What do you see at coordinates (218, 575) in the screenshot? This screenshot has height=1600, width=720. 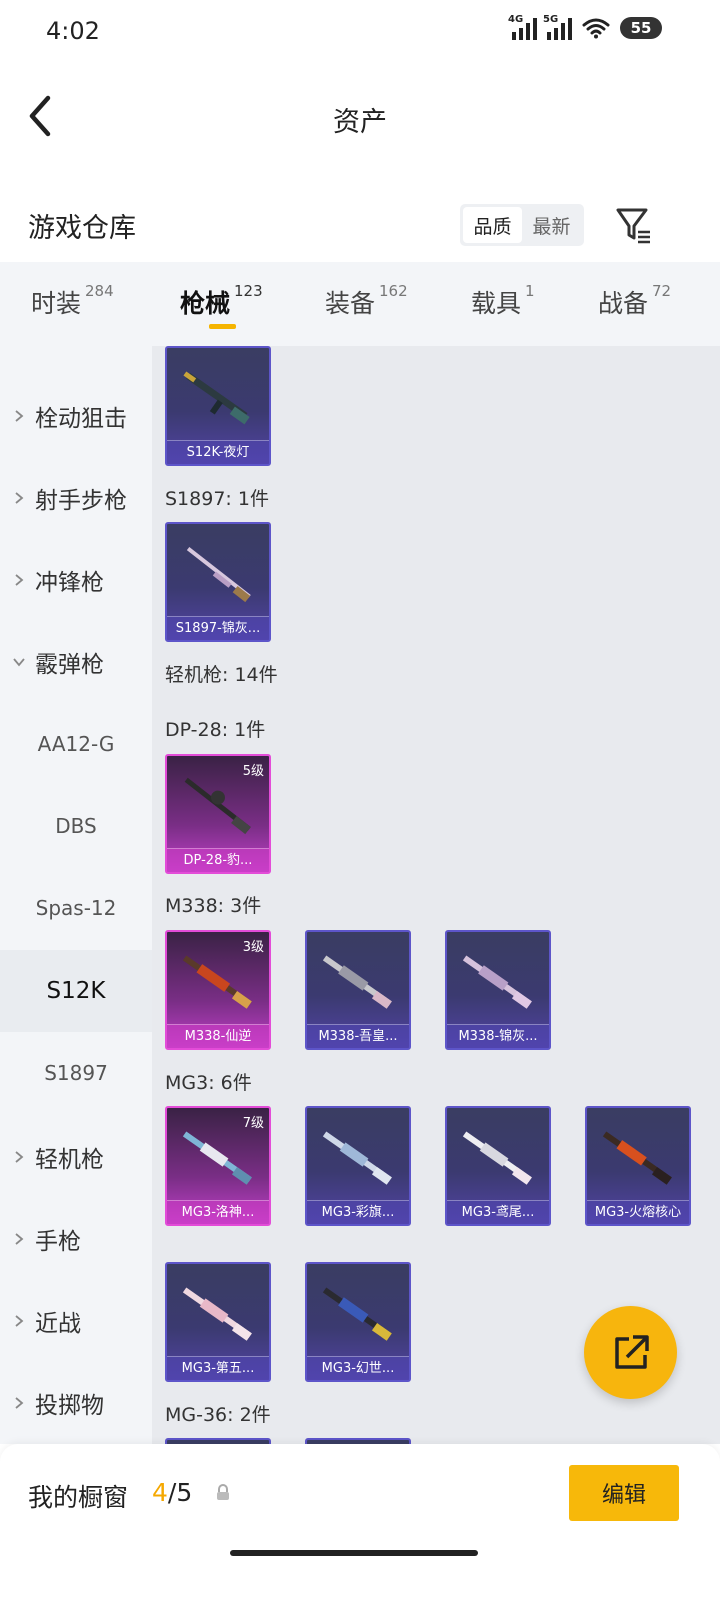 I see `shotgun-icon` at bounding box center [218, 575].